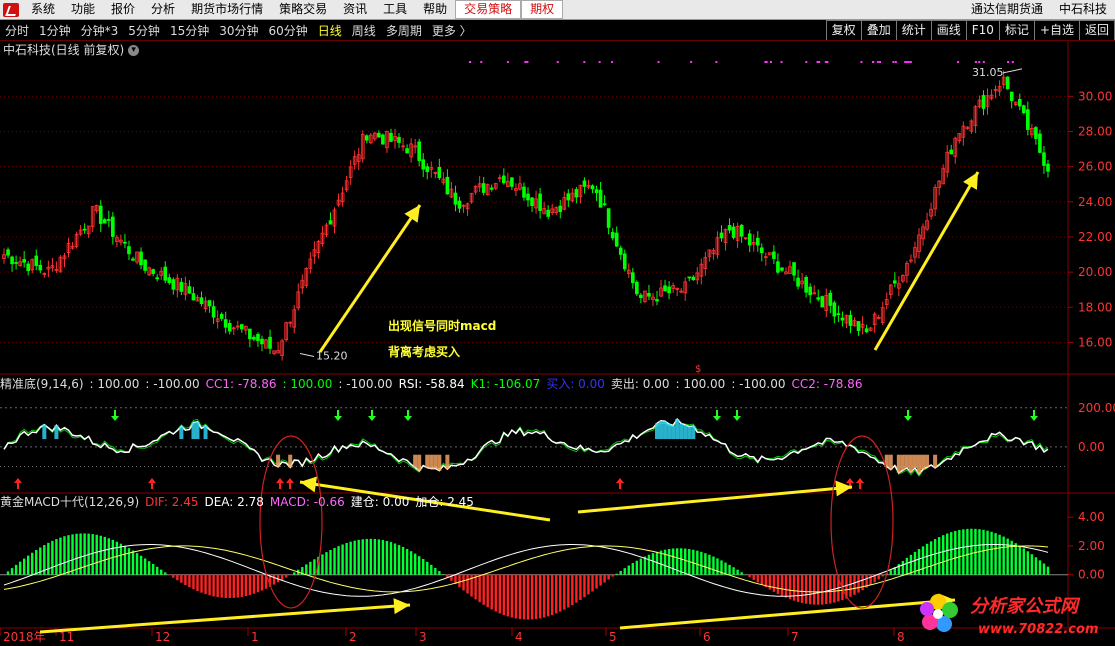 This screenshot has width=1115, height=646. Describe the element at coordinates (255, 637) in the screenshot. I see `x-tick-label: 1` at that location.